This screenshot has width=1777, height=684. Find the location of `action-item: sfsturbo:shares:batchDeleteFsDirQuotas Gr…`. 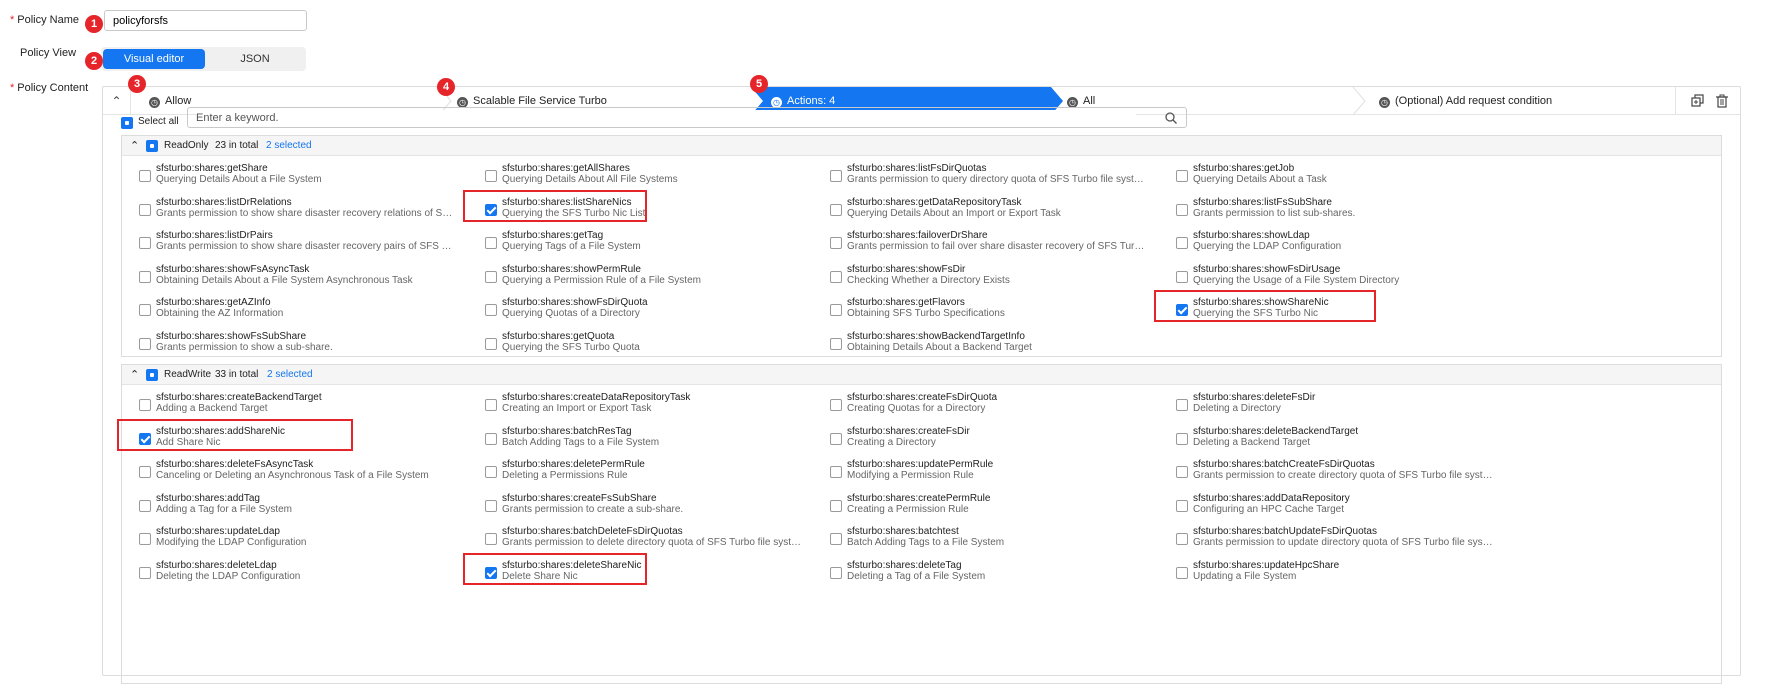

action-item: sfsturbo:shares:batchDeleteFsDirQuotas Gr… is located at coordinates (650, 538).